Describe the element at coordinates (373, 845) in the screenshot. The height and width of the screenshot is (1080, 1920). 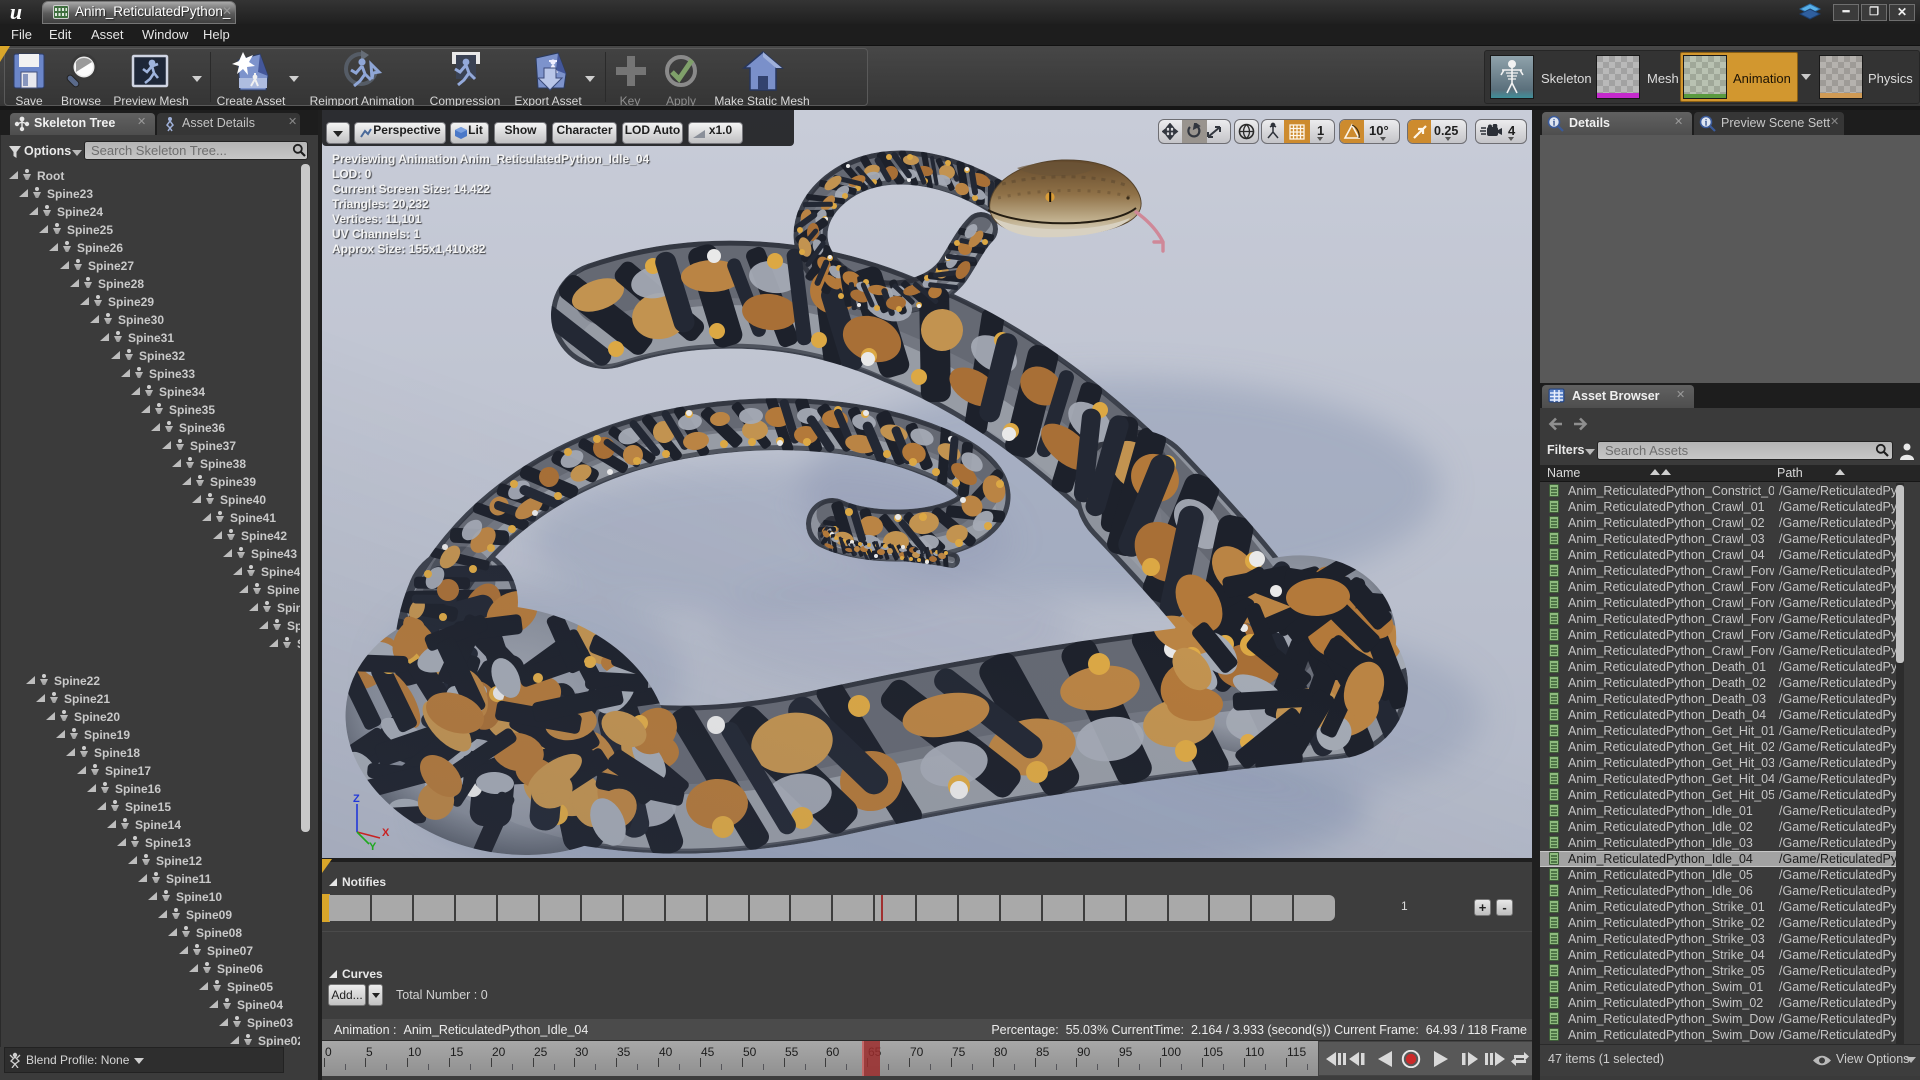
I see `svg-text: Y` at that location.